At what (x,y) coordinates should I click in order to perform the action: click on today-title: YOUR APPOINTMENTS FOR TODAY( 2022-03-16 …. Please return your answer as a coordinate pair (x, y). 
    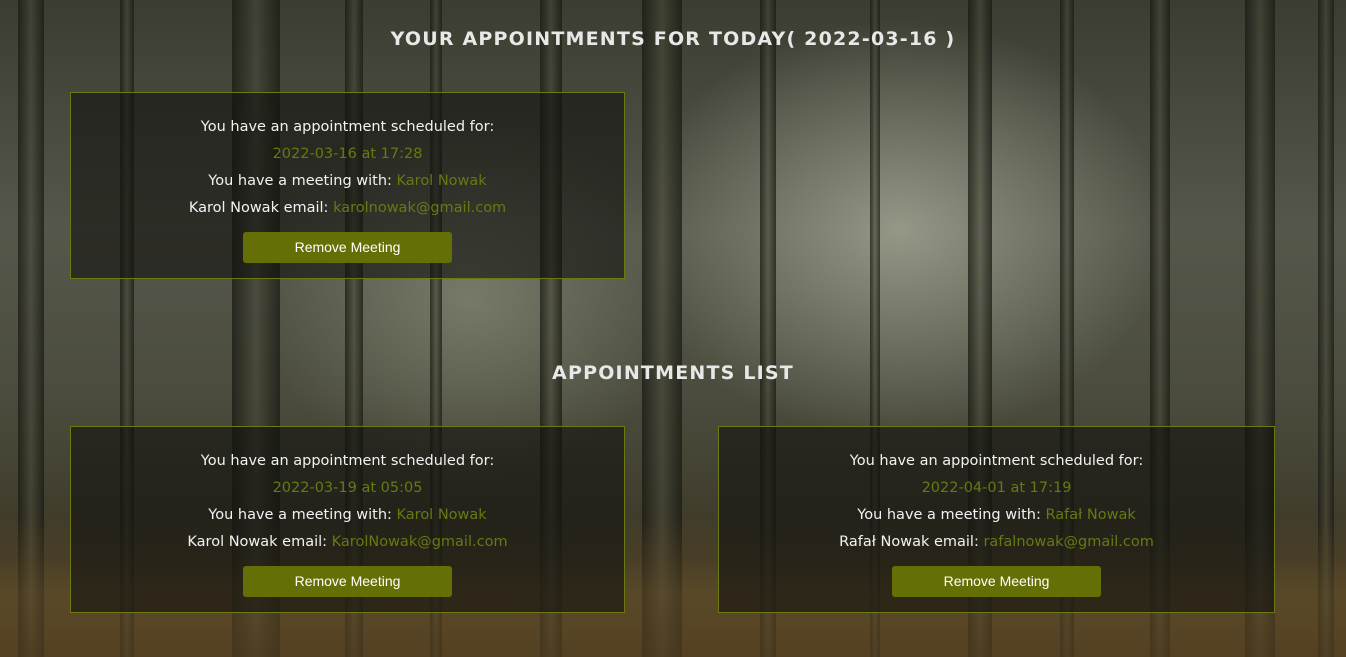
    Looking at the image, I should click on (673, 39).